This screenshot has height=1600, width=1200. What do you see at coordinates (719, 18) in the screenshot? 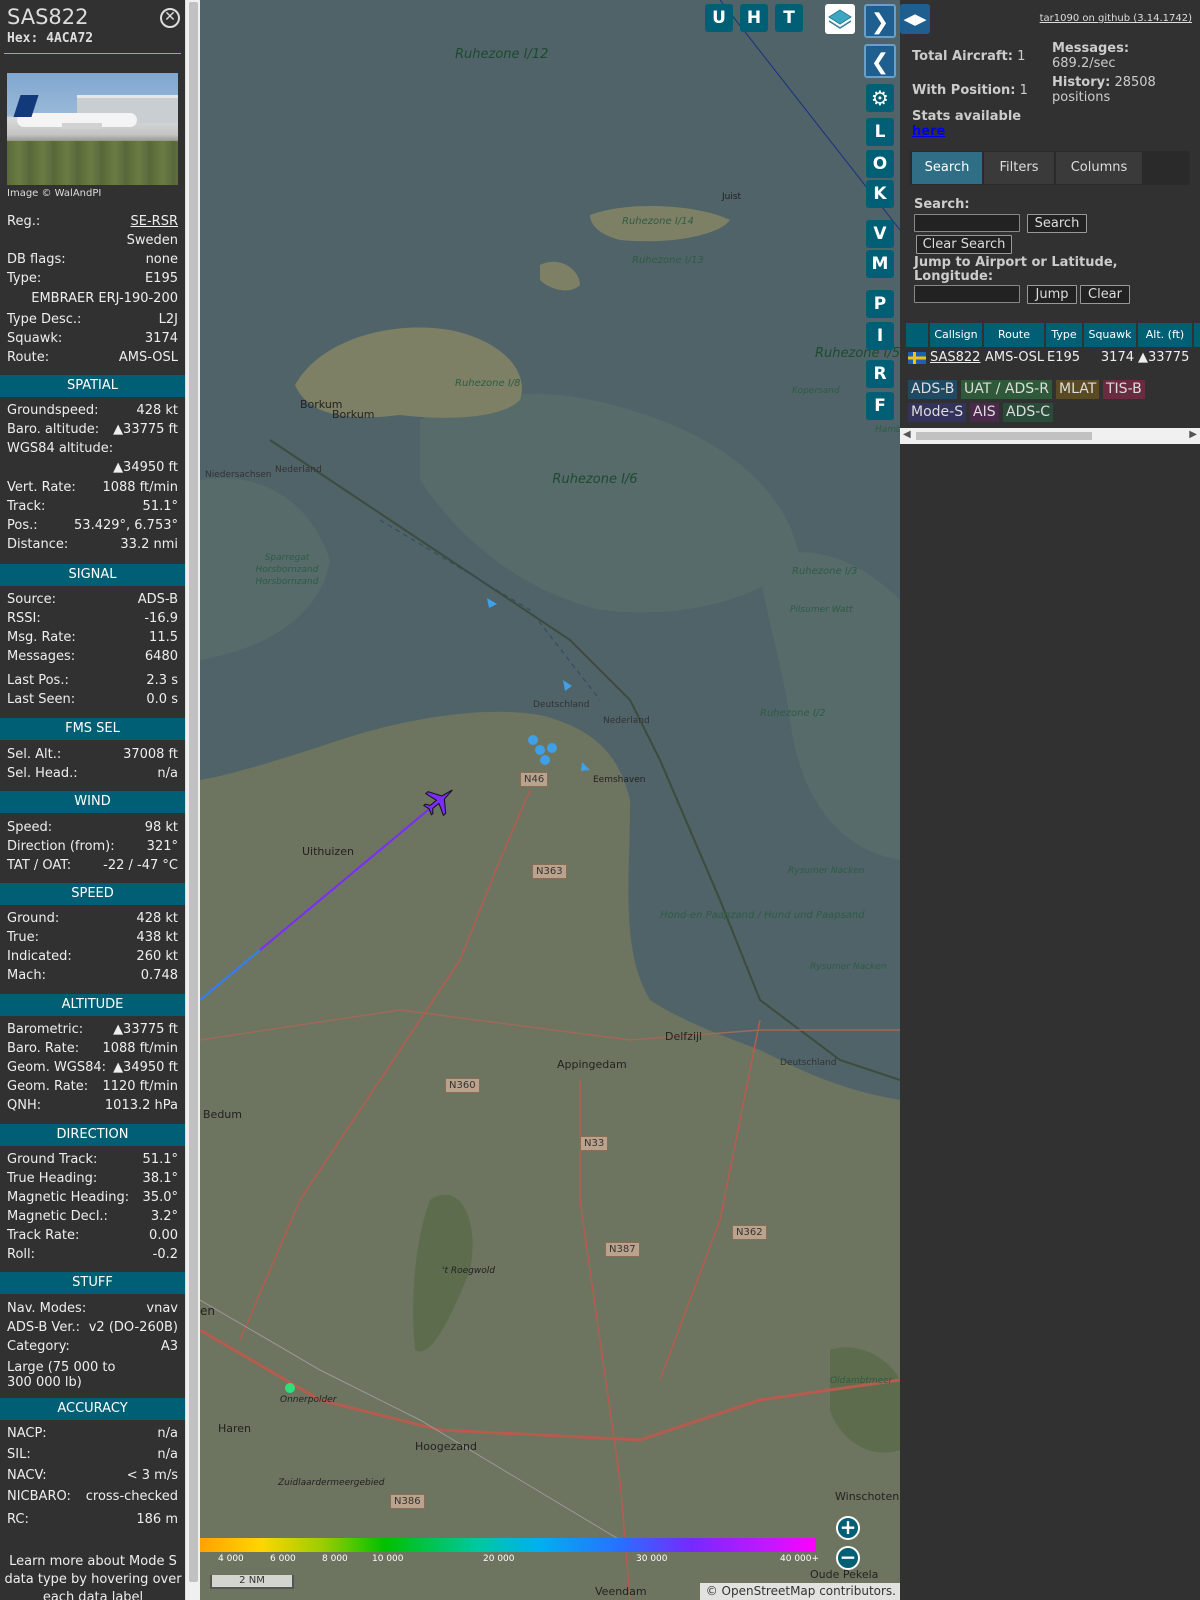
I see `map-button-u: U` at bounding box center [719, 18].